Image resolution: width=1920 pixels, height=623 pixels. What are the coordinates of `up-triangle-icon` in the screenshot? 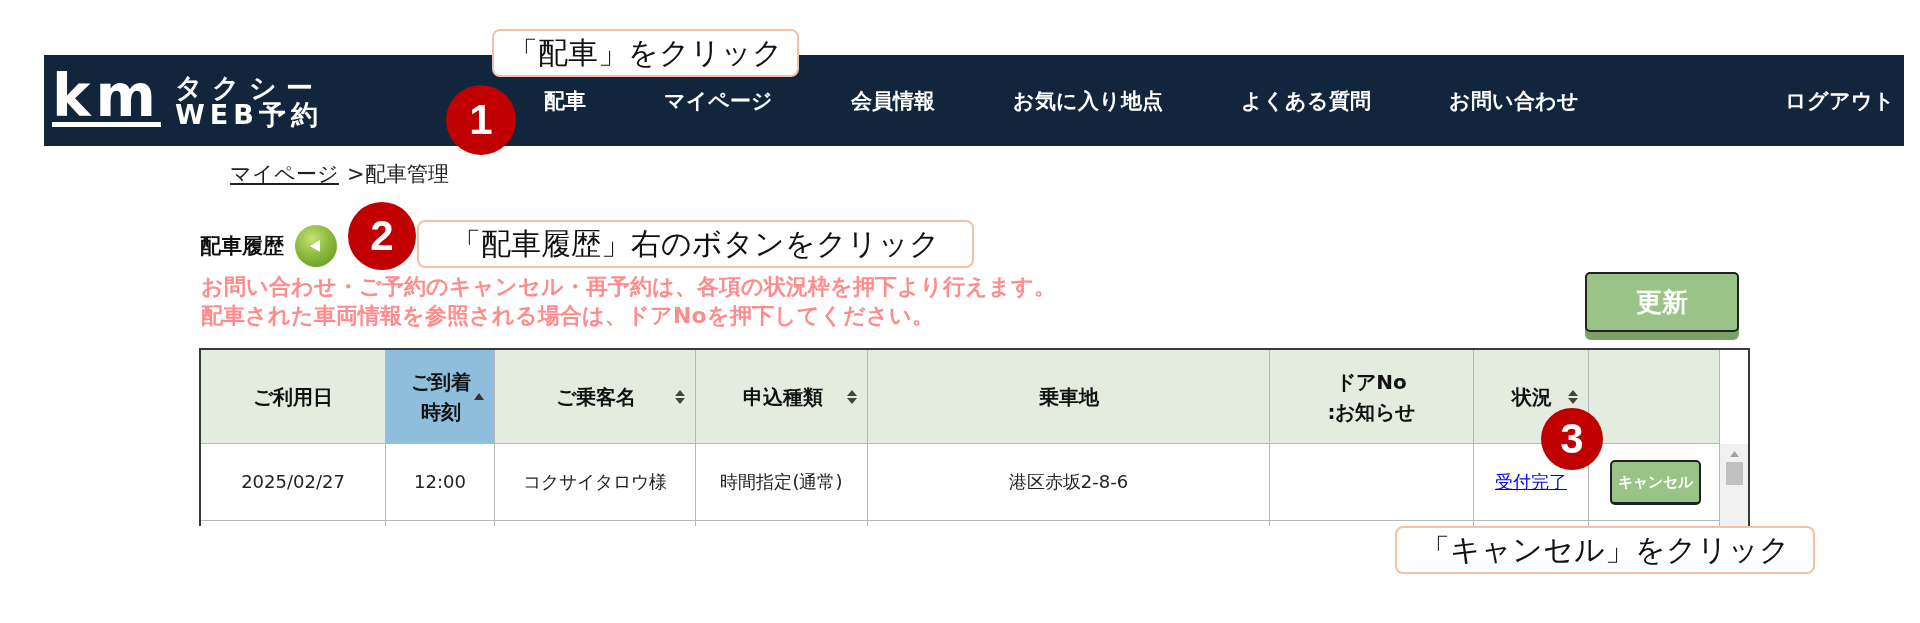 It's located at (1734, 454).